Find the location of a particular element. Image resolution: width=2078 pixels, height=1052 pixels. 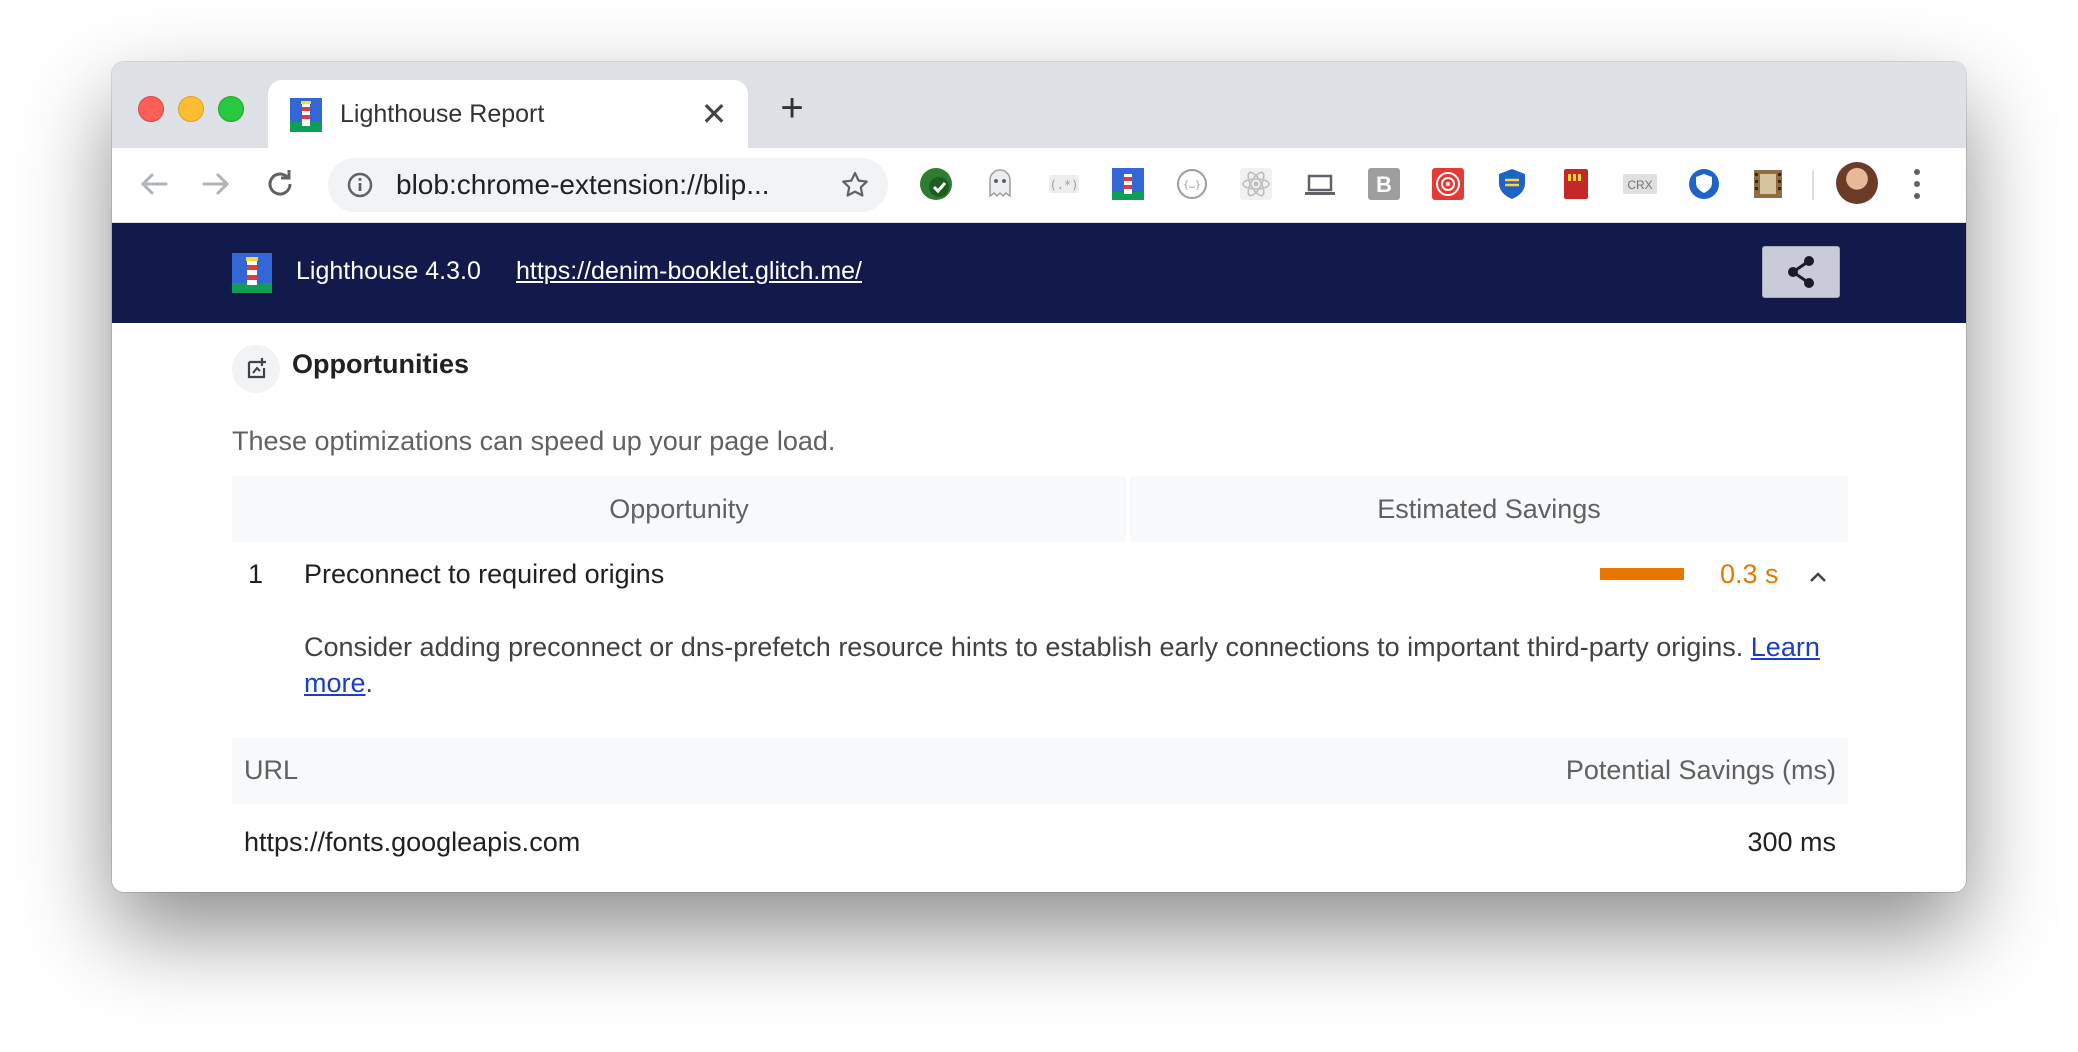

crx-extension-icon: CRX is located at coordinates (1640, 184).